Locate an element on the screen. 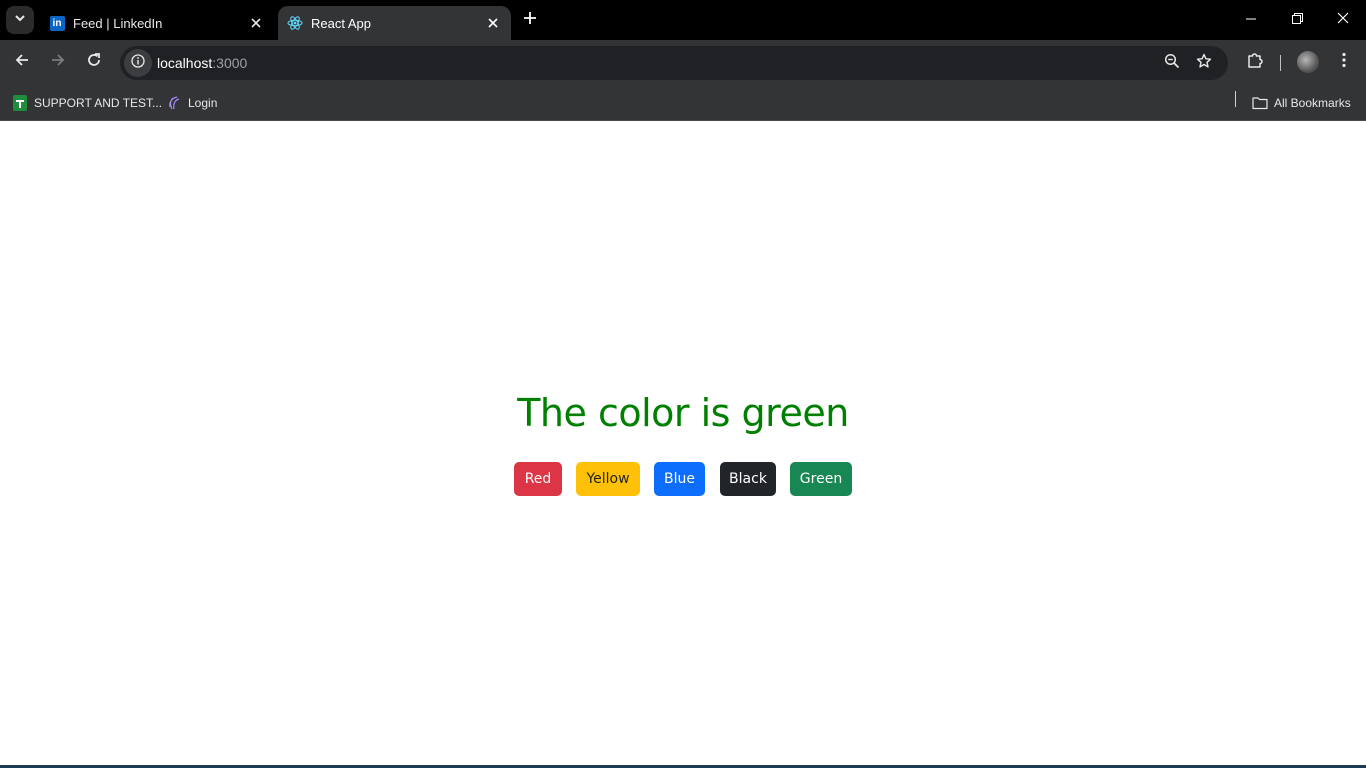 Image resolution: width=1366 pixels, height=768 pixels. tab-linkedin: in Feed | LinkedIn is located at coordinates (157, 23).